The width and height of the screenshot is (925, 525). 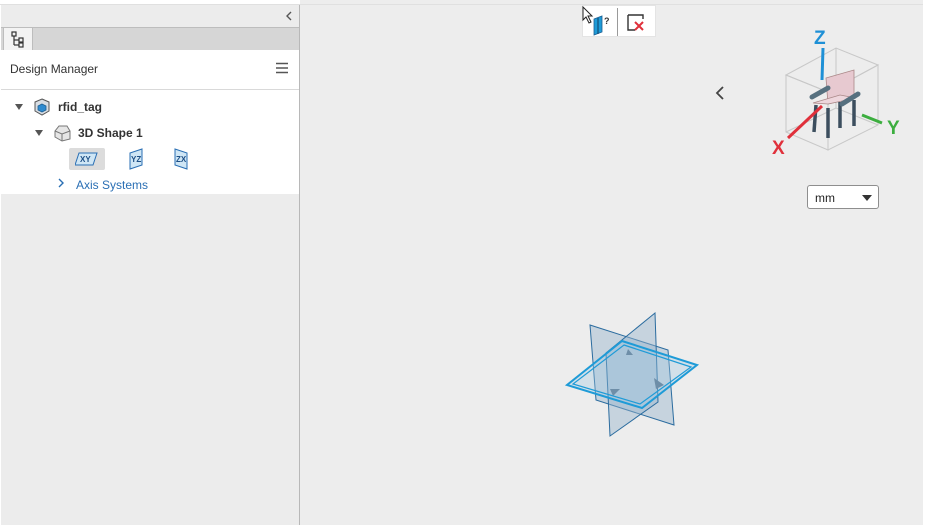 I want to click on toolbar-separator, so click(x=617, y=22).